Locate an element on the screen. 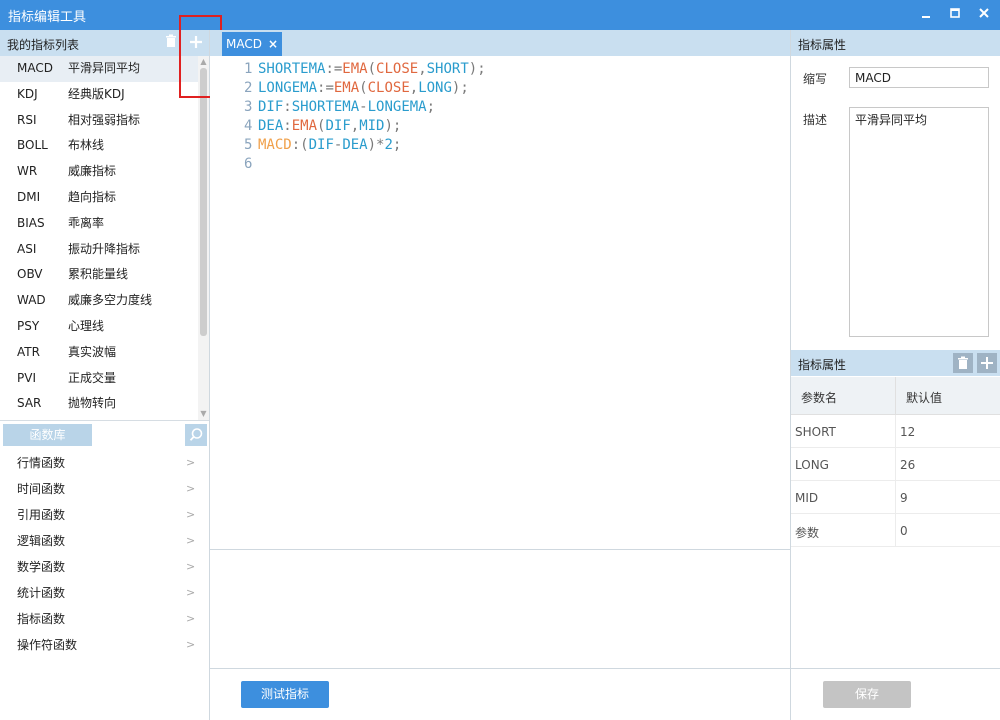 The image size is (1000, 720). function-category-item: 数学函数 > is located at coordinates (104, 567).